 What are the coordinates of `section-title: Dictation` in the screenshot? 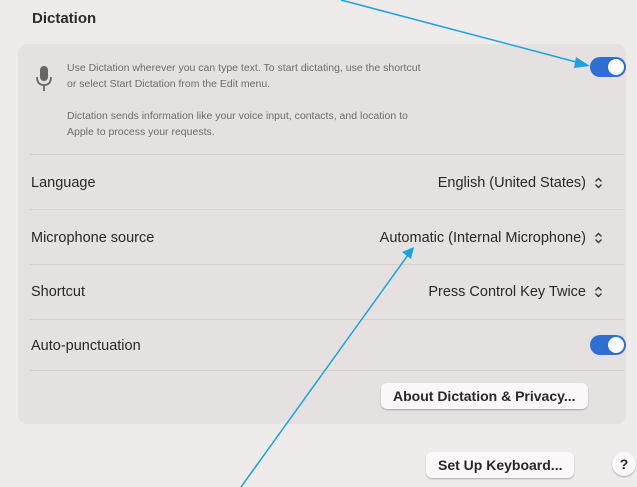 It's located at (64, 18).